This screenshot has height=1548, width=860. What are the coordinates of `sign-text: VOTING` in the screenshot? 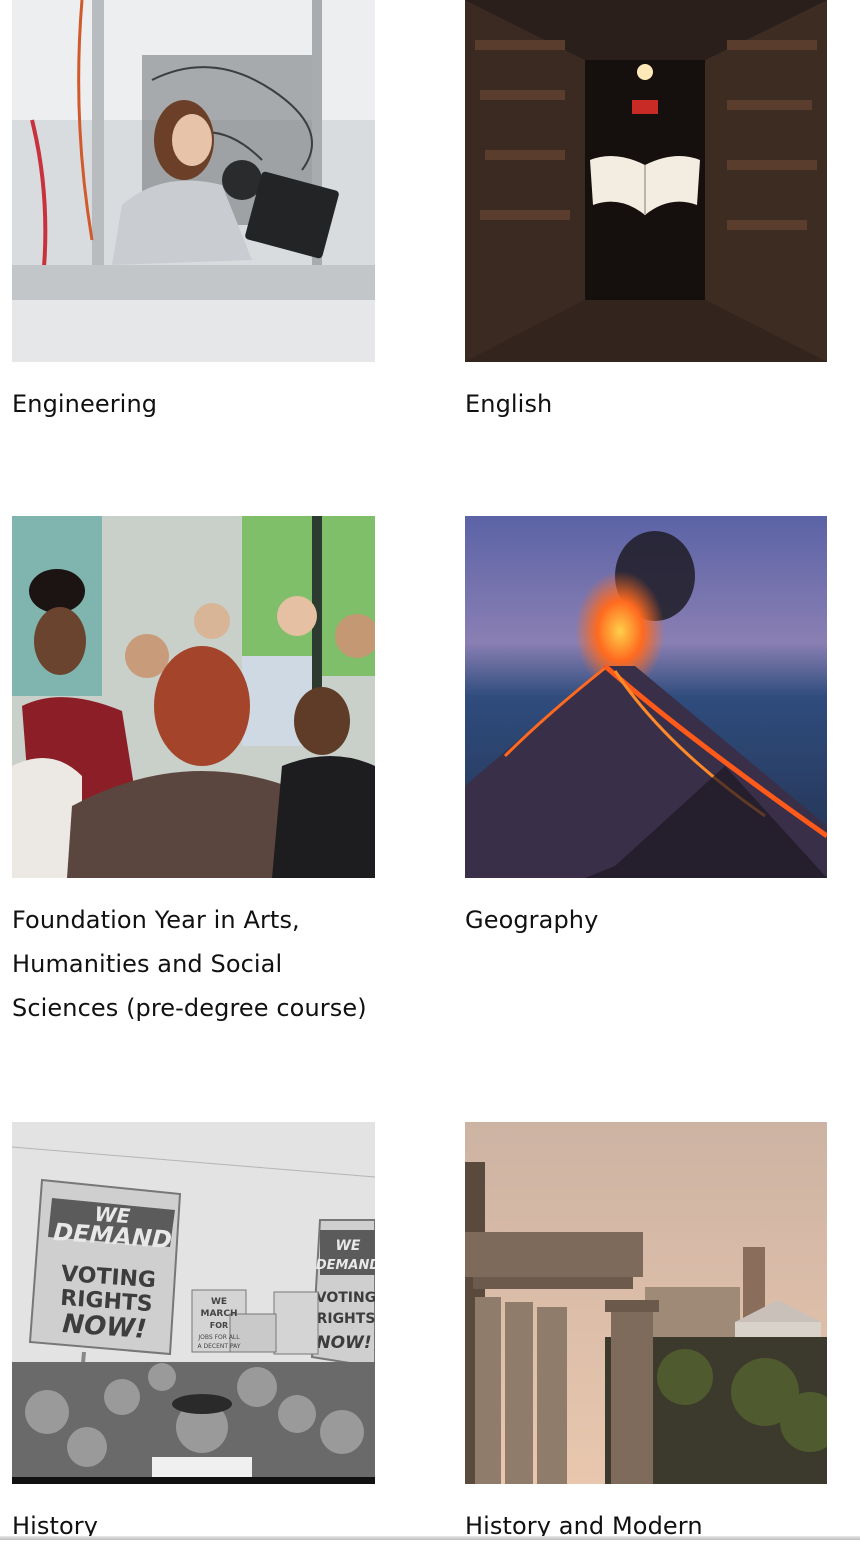 It's located at (345, 1298).